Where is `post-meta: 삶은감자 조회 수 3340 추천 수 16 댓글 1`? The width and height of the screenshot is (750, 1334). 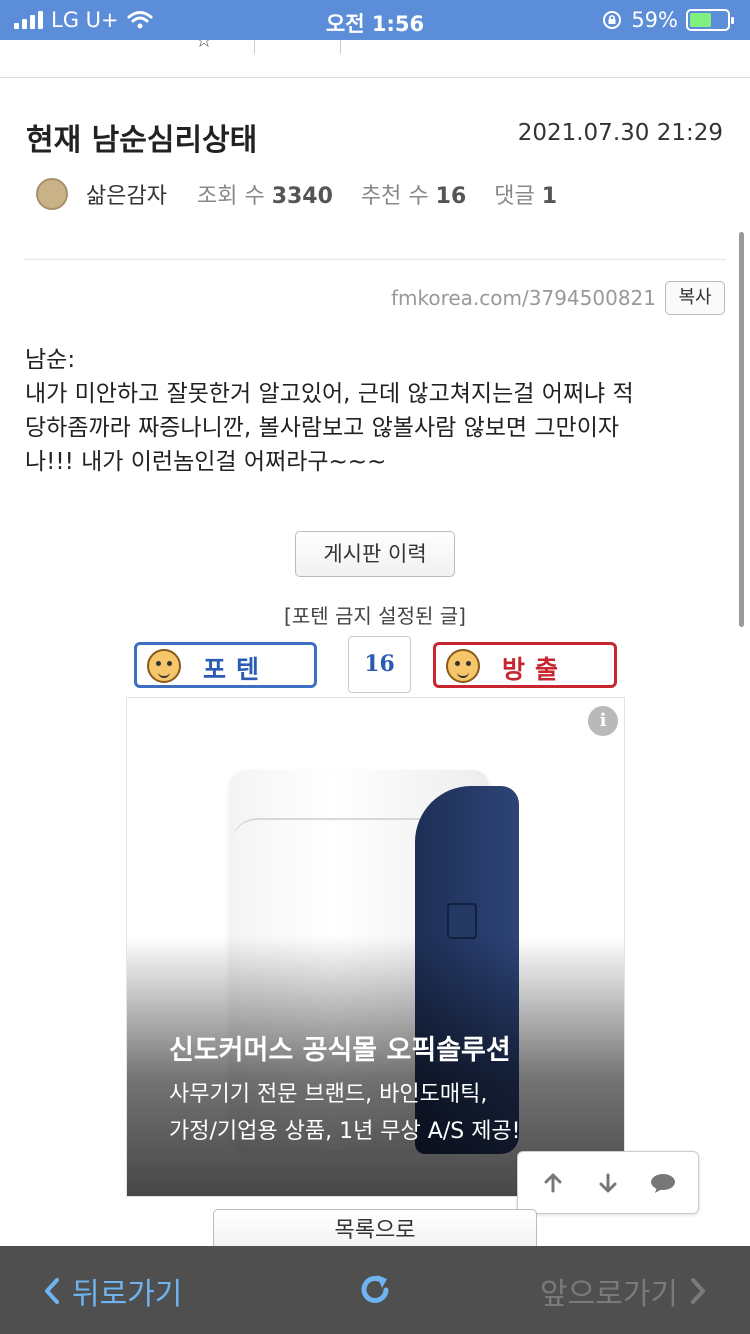
post-meta: 삶은감자 조회 수 3340 추천 수 16 댓글 1 is located at coordinates (310, 194).